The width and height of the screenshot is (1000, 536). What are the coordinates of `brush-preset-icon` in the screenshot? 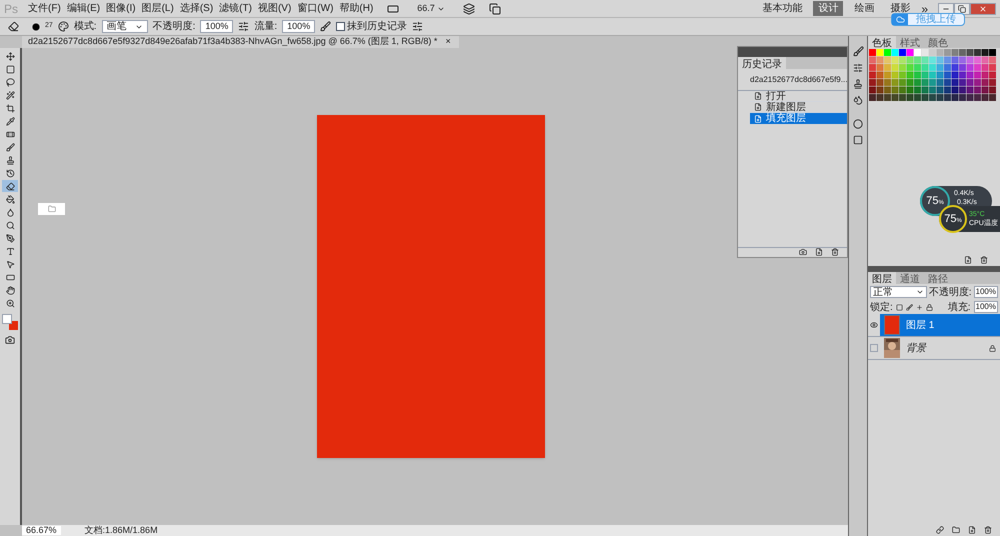 It's located at (36, 26).